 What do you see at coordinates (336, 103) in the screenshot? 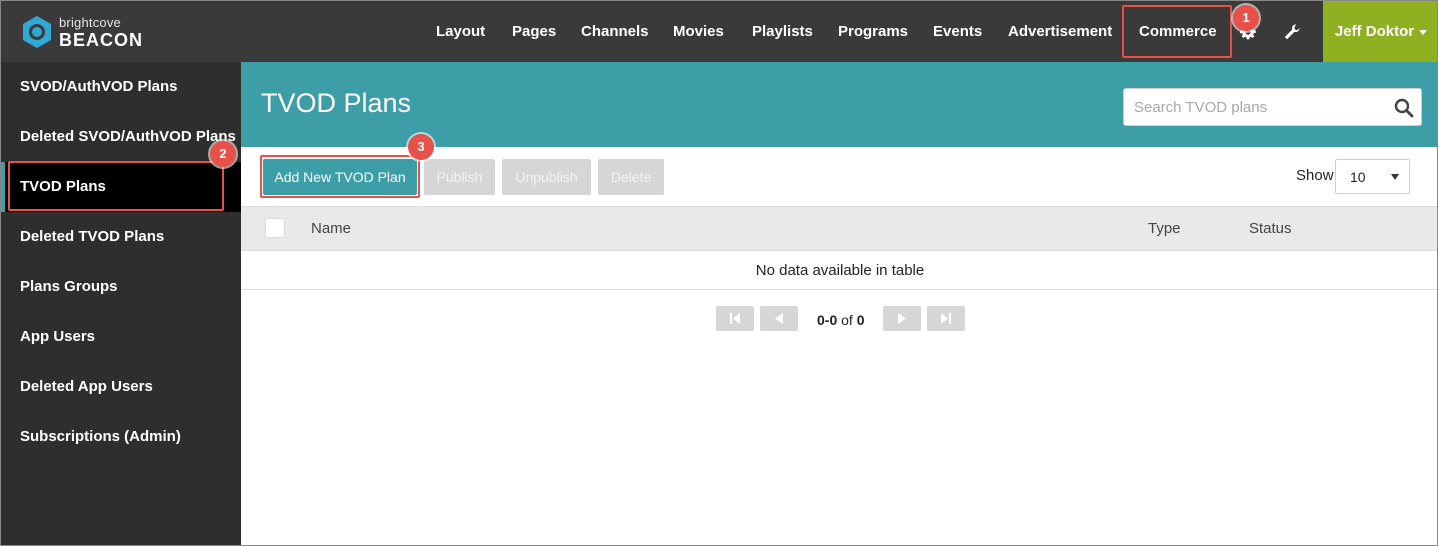
I see `page-title: TVOD Plans` at bounding box center [336, 103].